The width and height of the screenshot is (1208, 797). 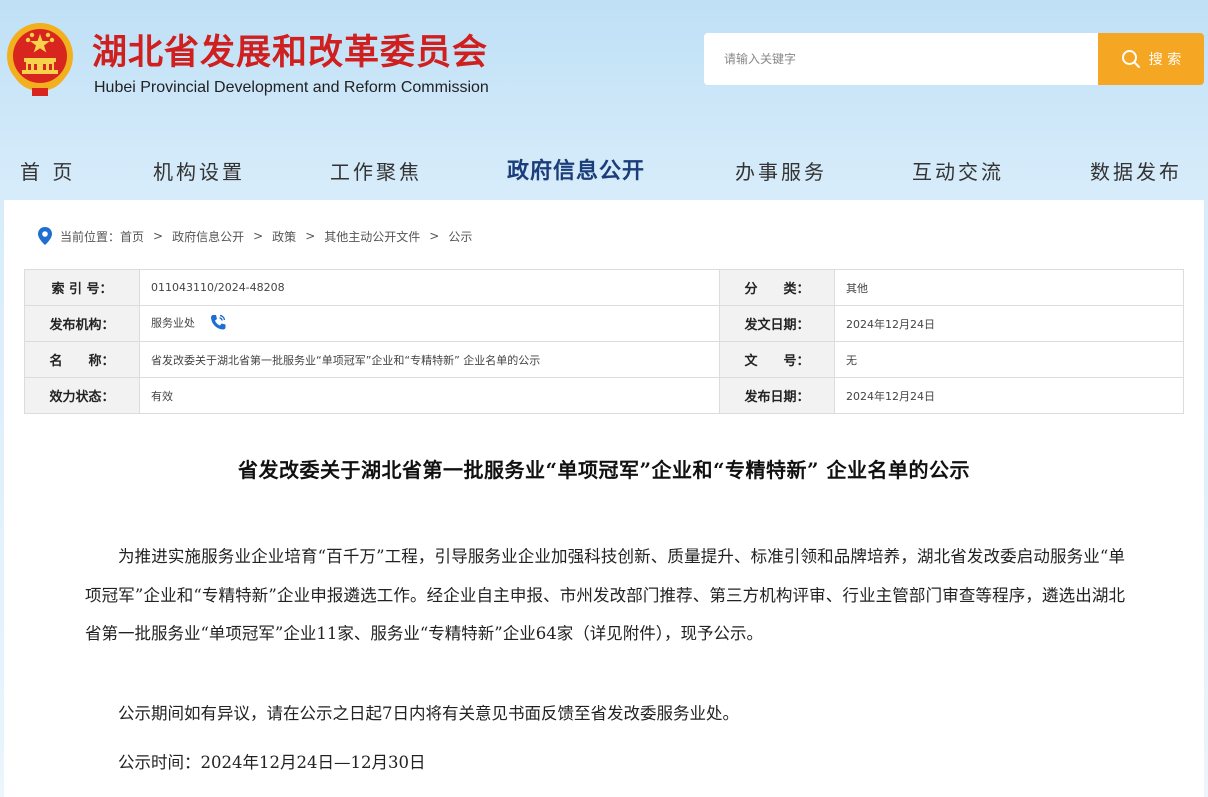 What do you see at coordinates (173, 323) in the screenshot?
I see `issuer-value: 服务业处` at bounding box center [173, 323].